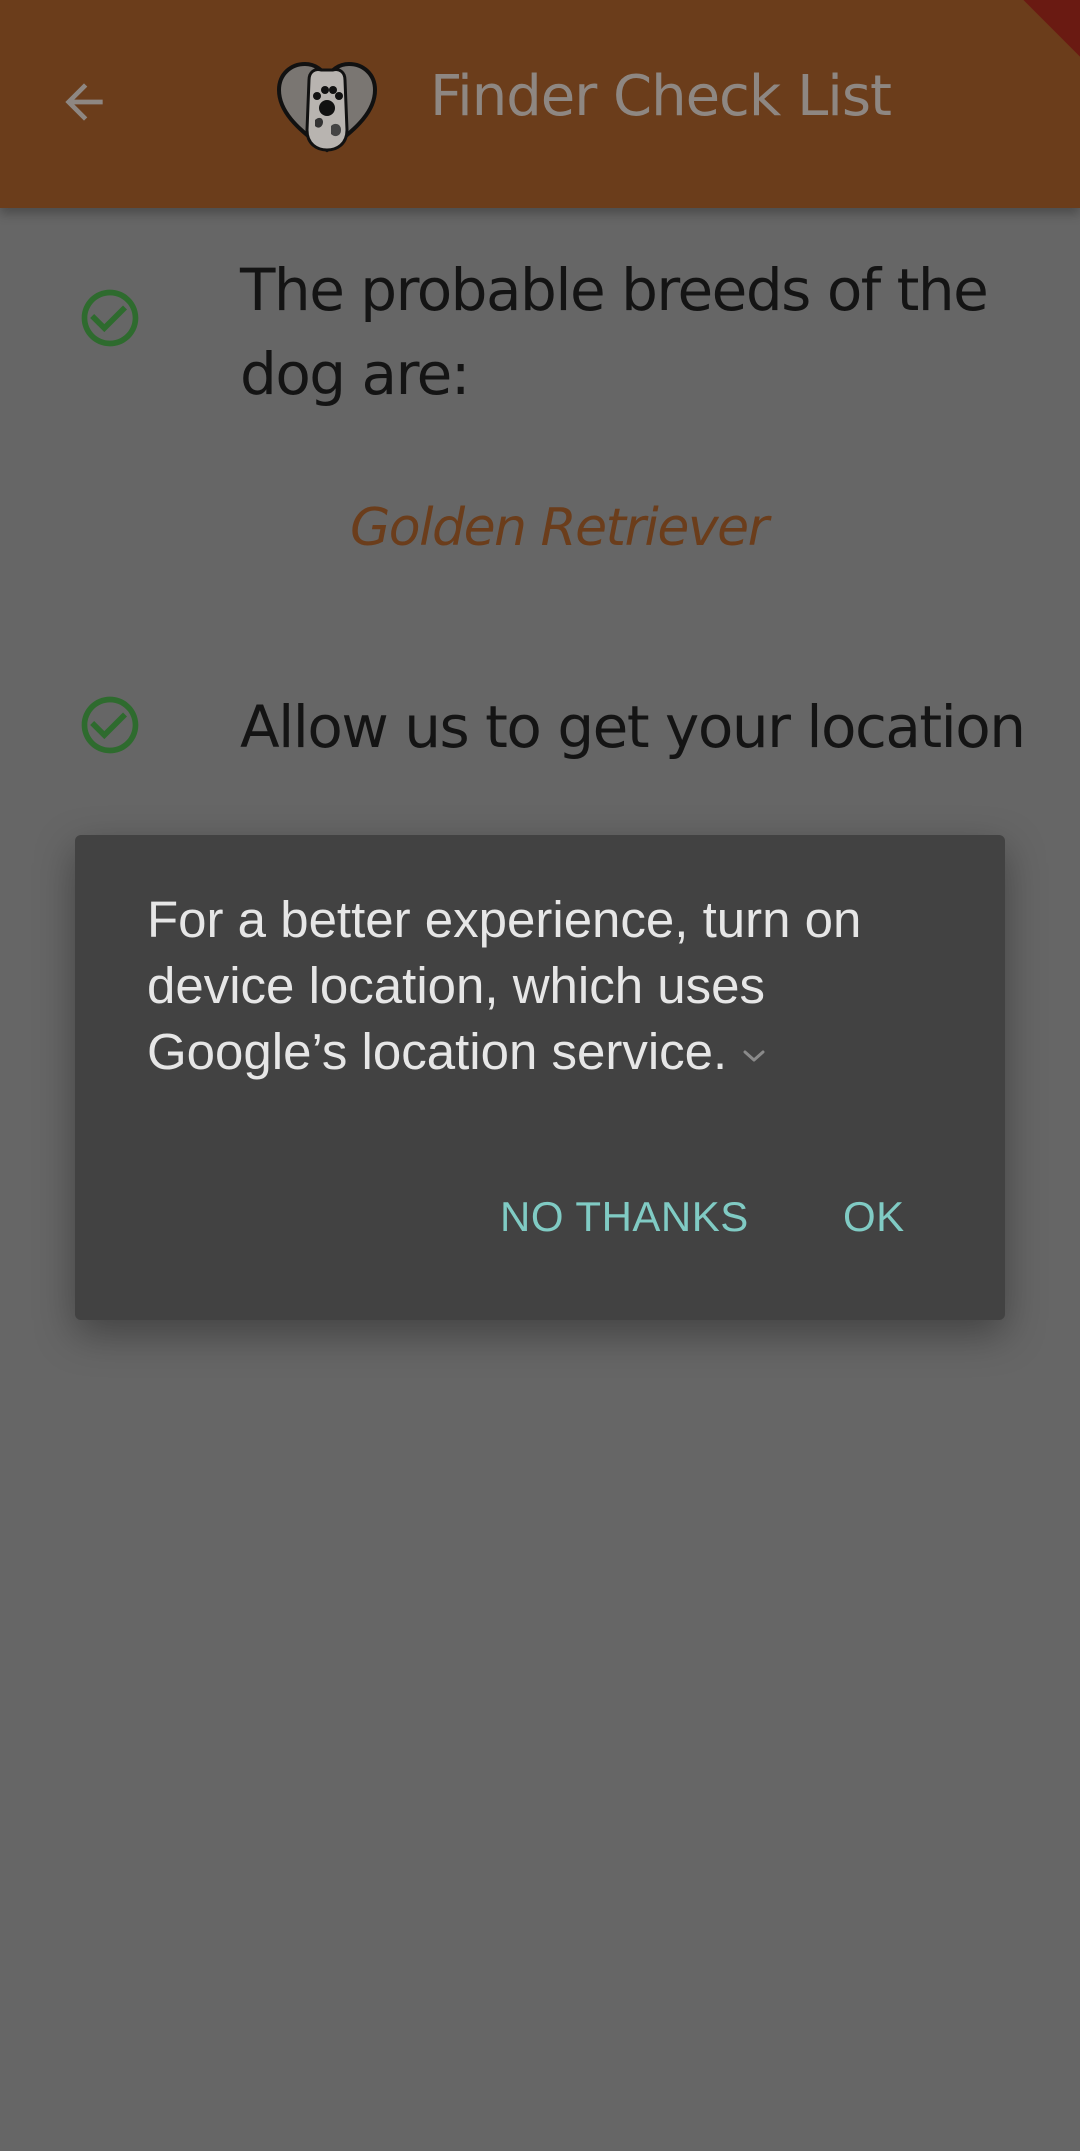  What do you see at coordinates (633, 727) in the screenshot?
I see `checklist-item-label: Allow us to get your location` at bounding box center [633, 727].